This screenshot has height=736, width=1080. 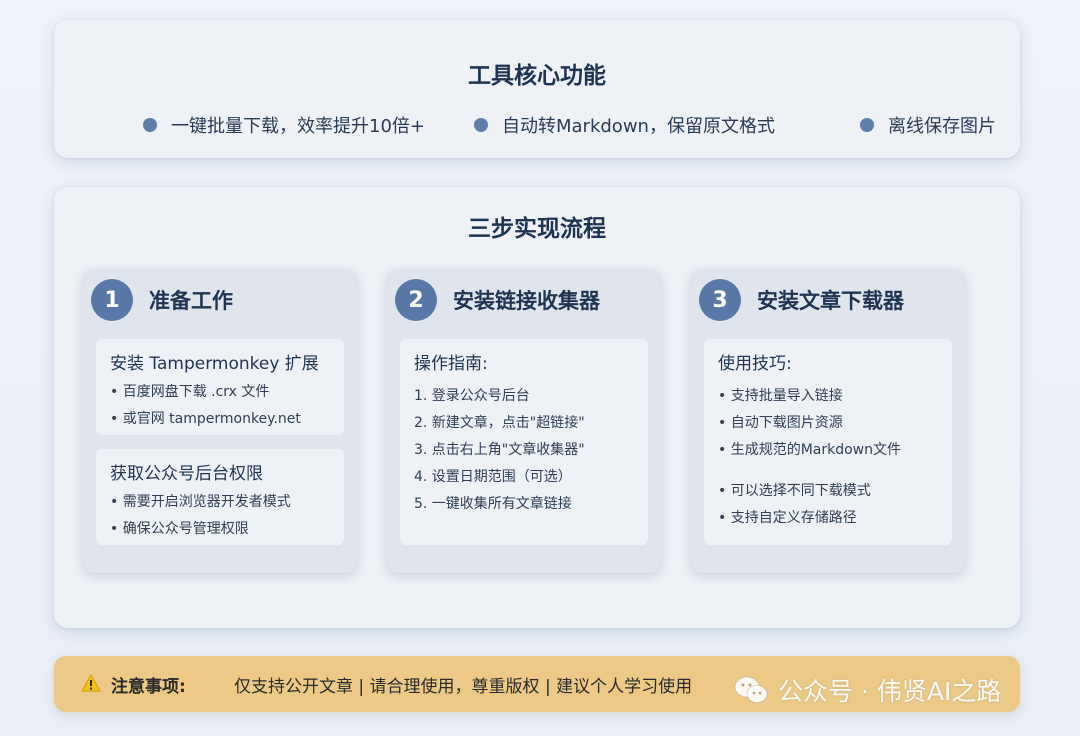 I want to click on info-box-title: 安装 Tampermonkey 扩展, so click(x=214, y=364).